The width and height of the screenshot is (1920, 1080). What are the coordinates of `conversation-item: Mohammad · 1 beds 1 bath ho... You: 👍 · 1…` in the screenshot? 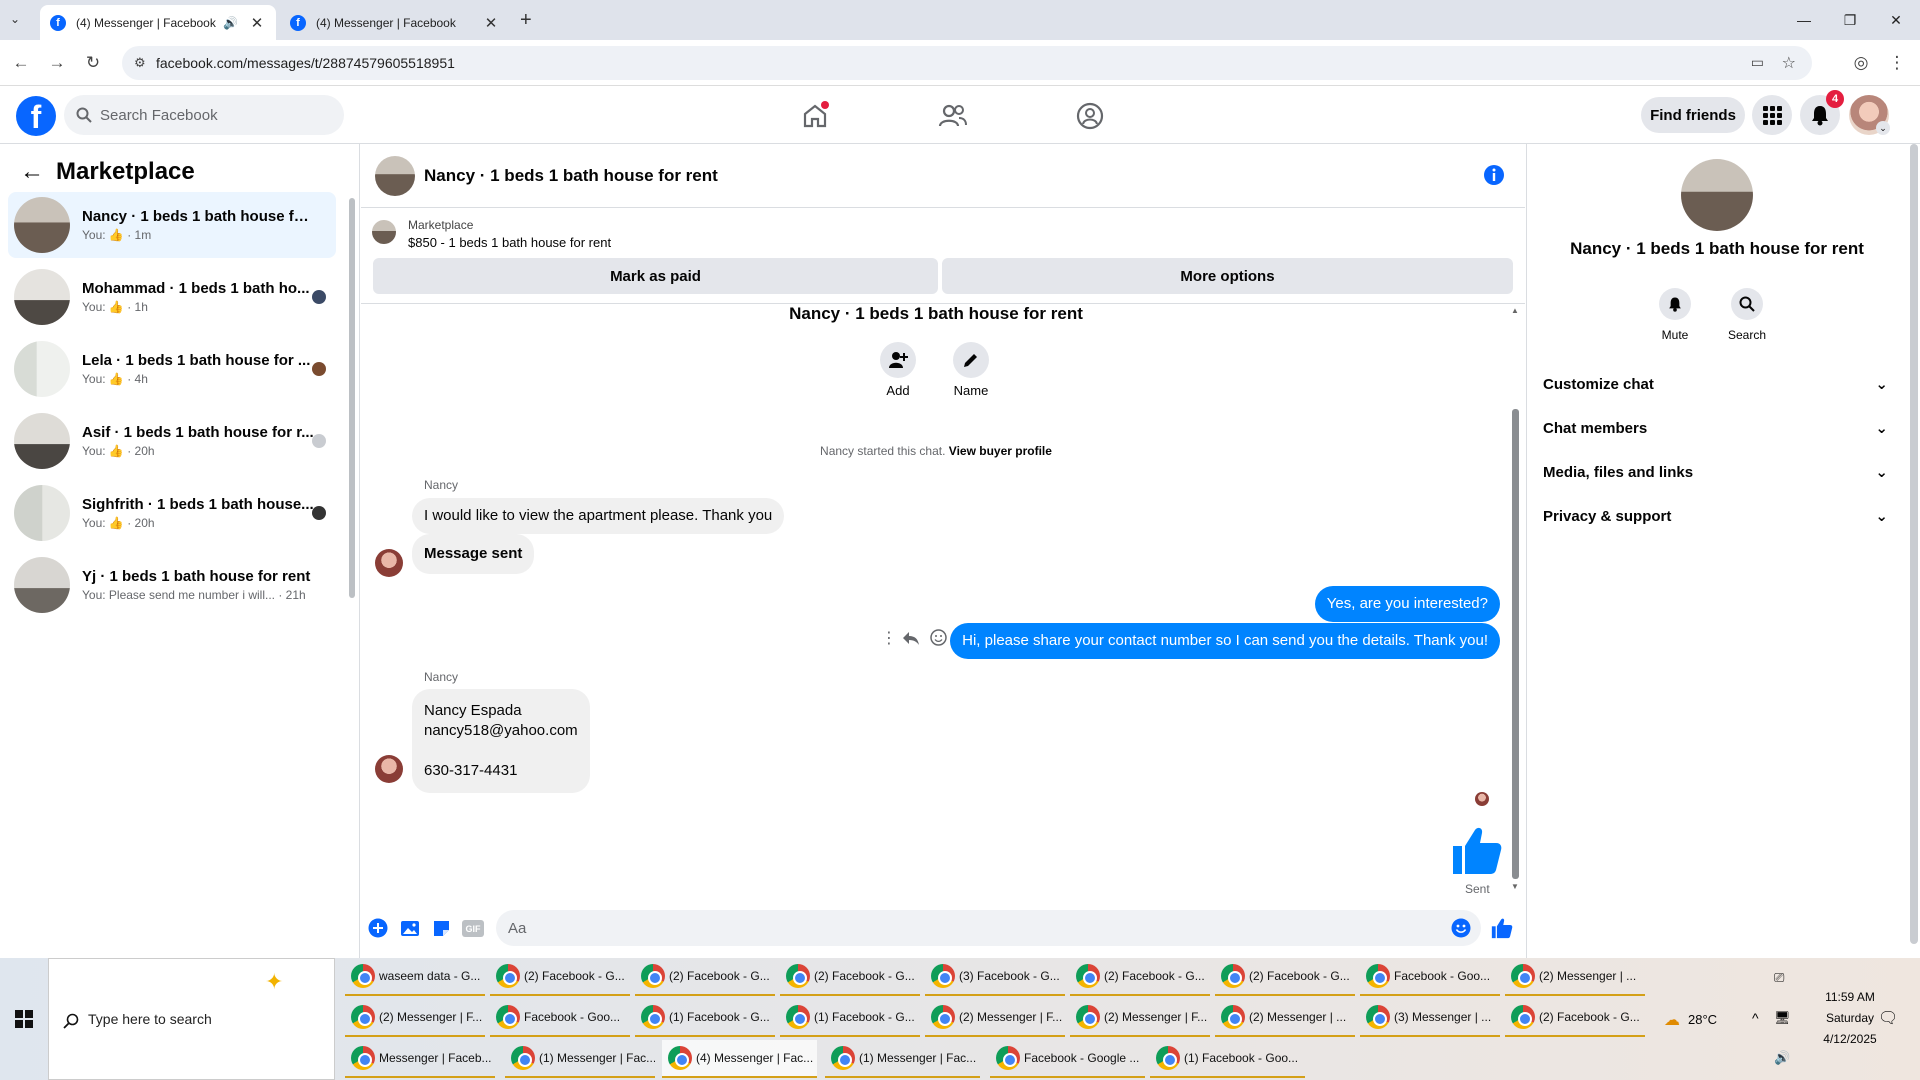 It's located at (172, 297).